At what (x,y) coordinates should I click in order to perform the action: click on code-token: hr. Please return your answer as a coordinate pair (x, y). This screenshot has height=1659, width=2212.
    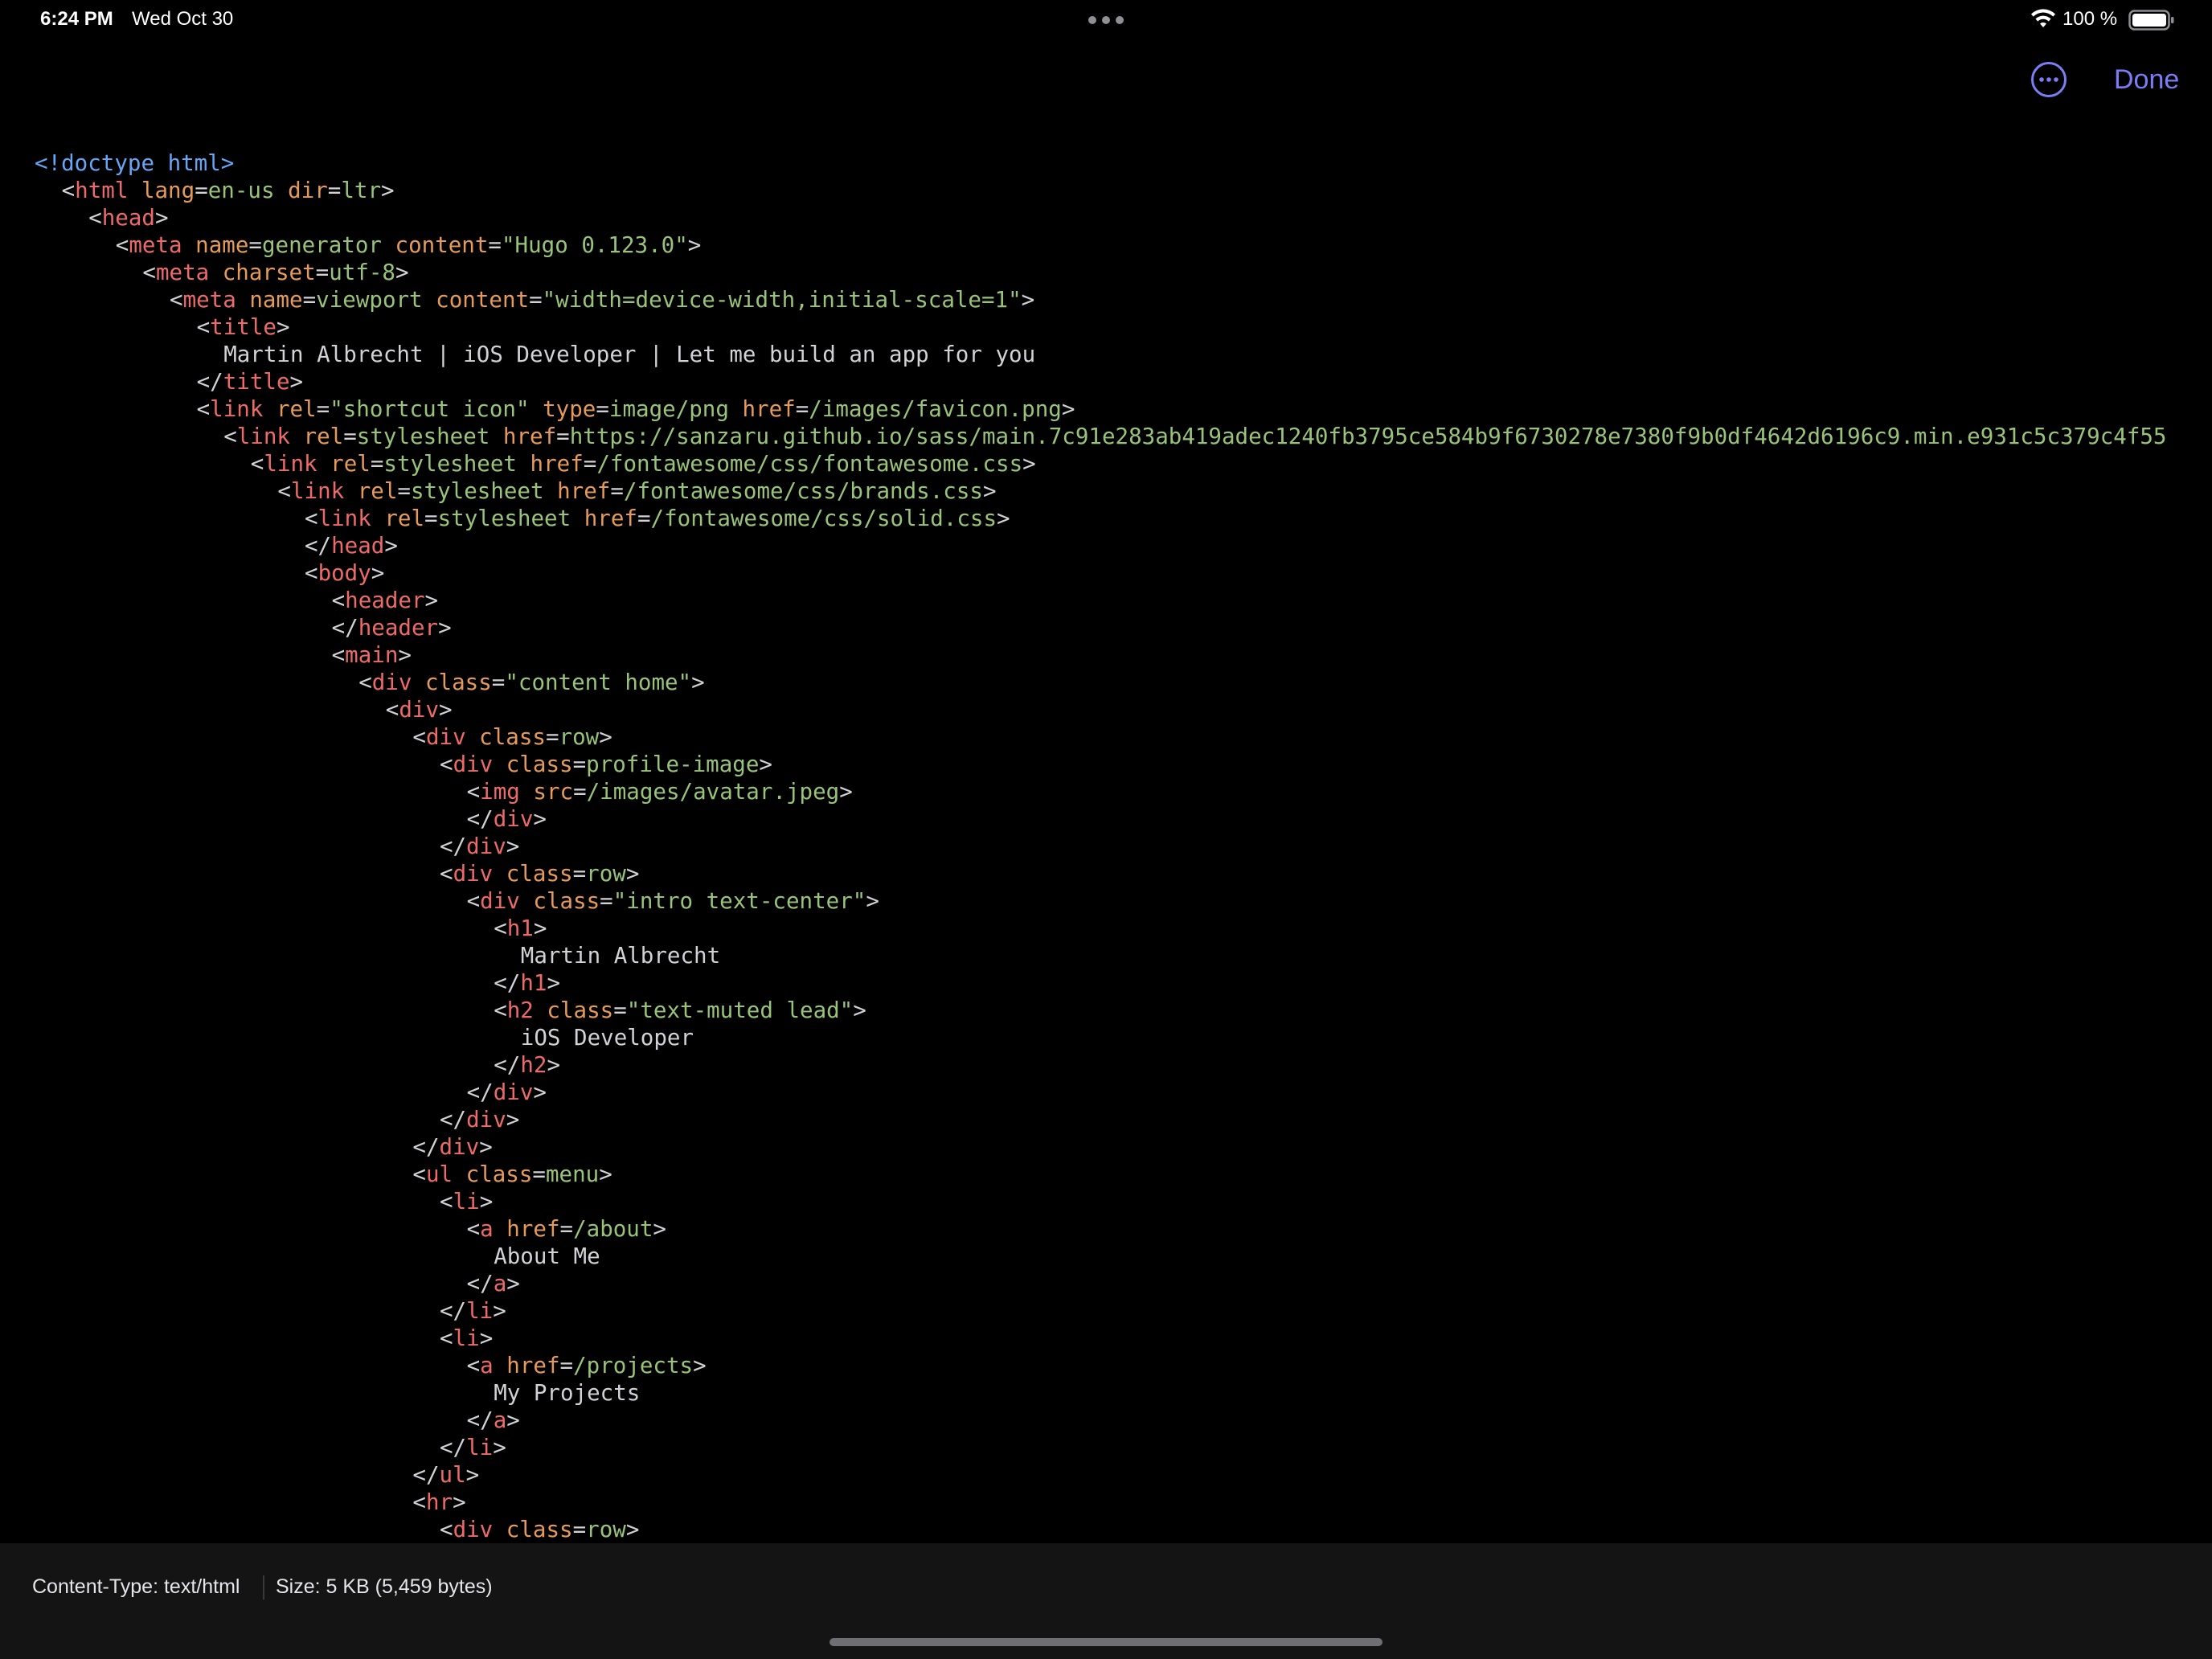
    Looking at the image, I should click on (439, 1502).